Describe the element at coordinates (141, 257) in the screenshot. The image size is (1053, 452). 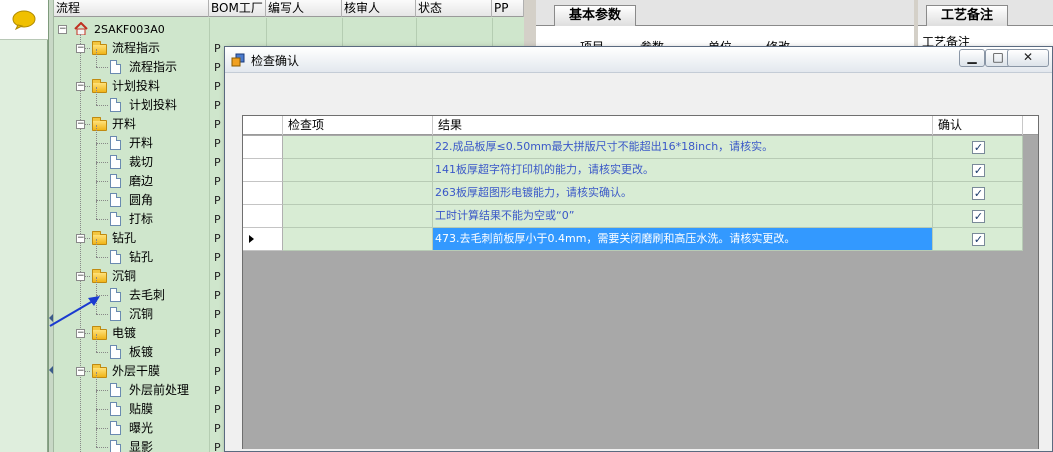
I see `tree-node-label: 钻孔` at that location.